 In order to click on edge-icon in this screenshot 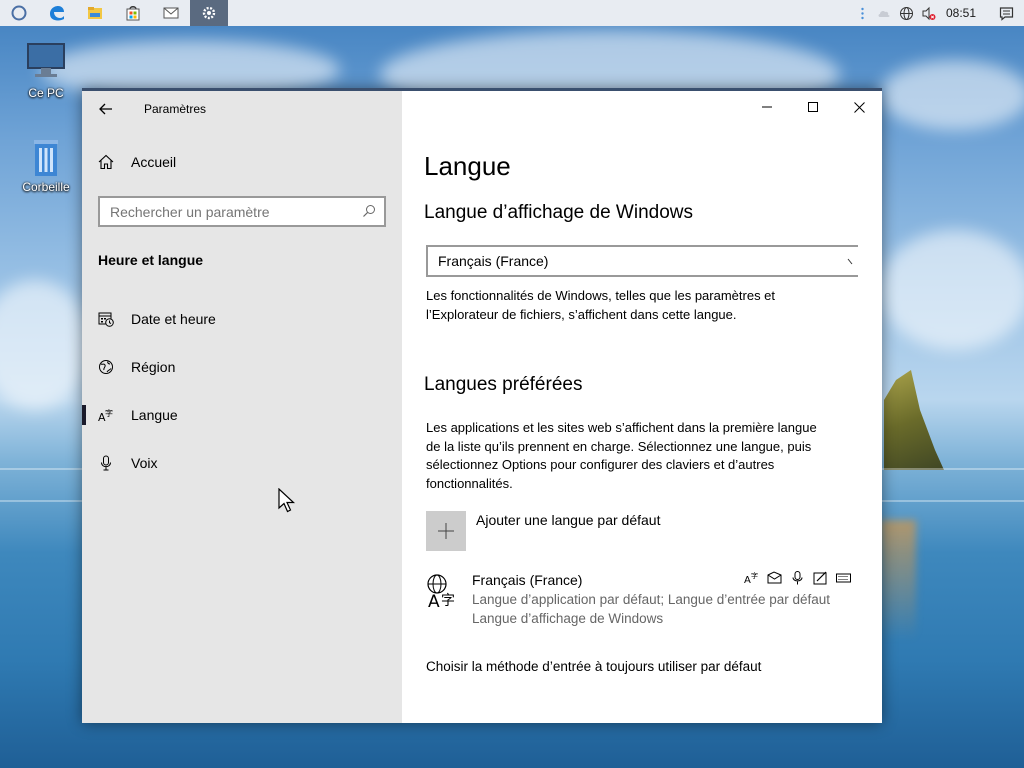, I will do `click(57, 13)`.